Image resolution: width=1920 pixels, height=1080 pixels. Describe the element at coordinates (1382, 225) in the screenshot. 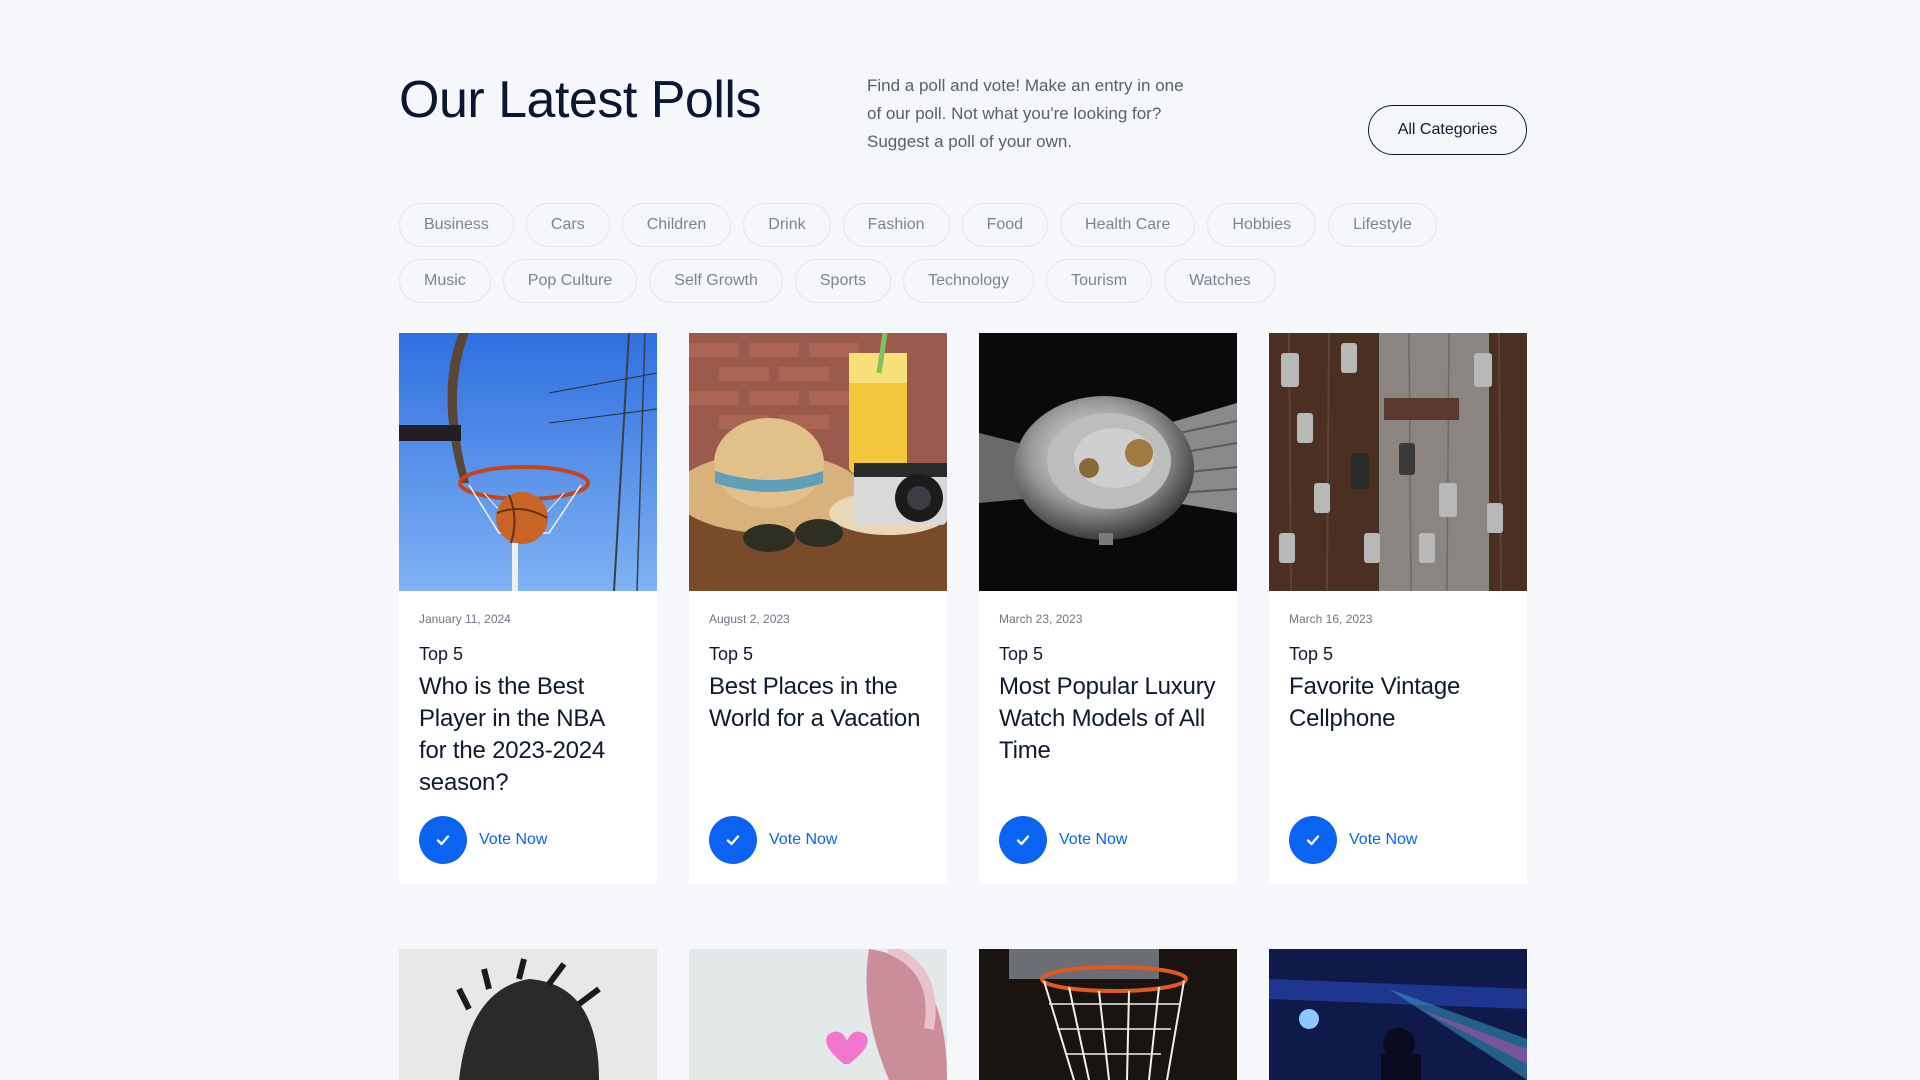

I see `category-chip-lifestyle: Lifestyle` at that location.